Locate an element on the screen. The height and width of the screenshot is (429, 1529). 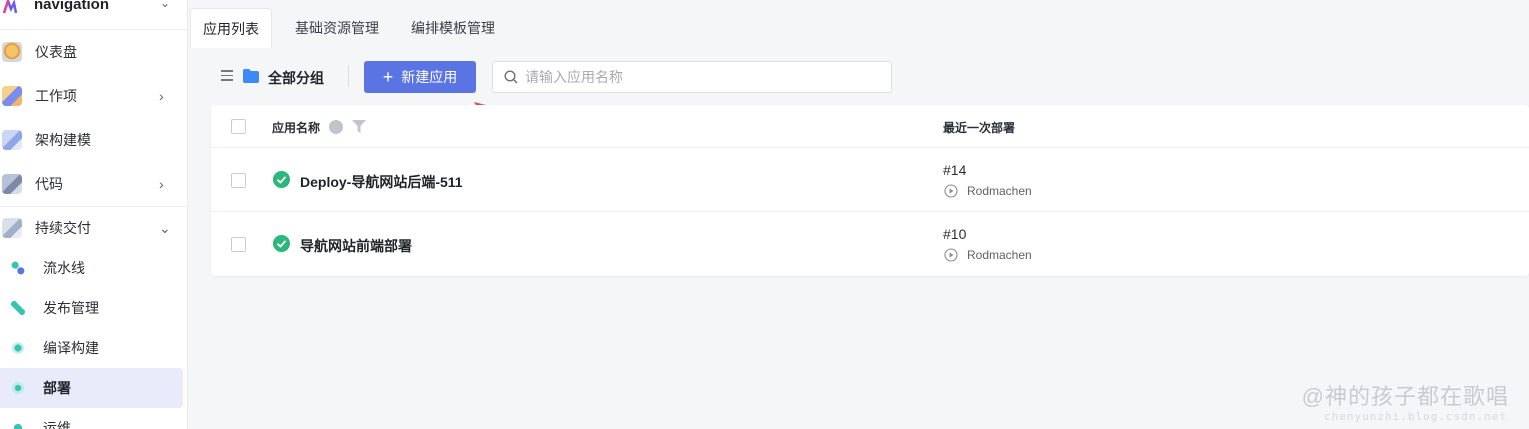
new-app-button: + 新建应用 is located at coordinates (420, 77).